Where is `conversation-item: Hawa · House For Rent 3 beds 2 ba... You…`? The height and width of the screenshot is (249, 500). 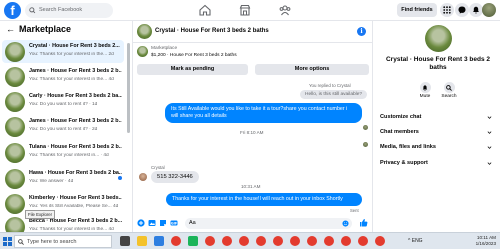 conversation-item: Hawa · House For Rent 3 beds 2 ba... You… is located at coordinates (63, 178).